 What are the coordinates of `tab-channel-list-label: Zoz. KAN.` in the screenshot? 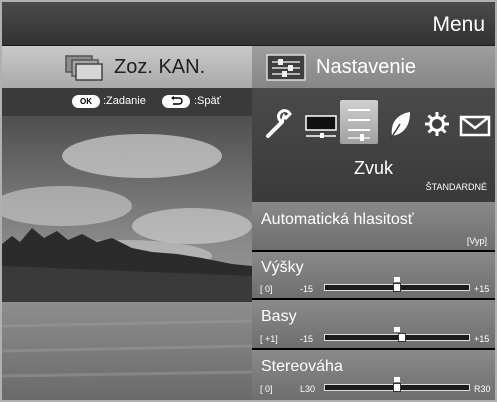 It's located at (160, 67).